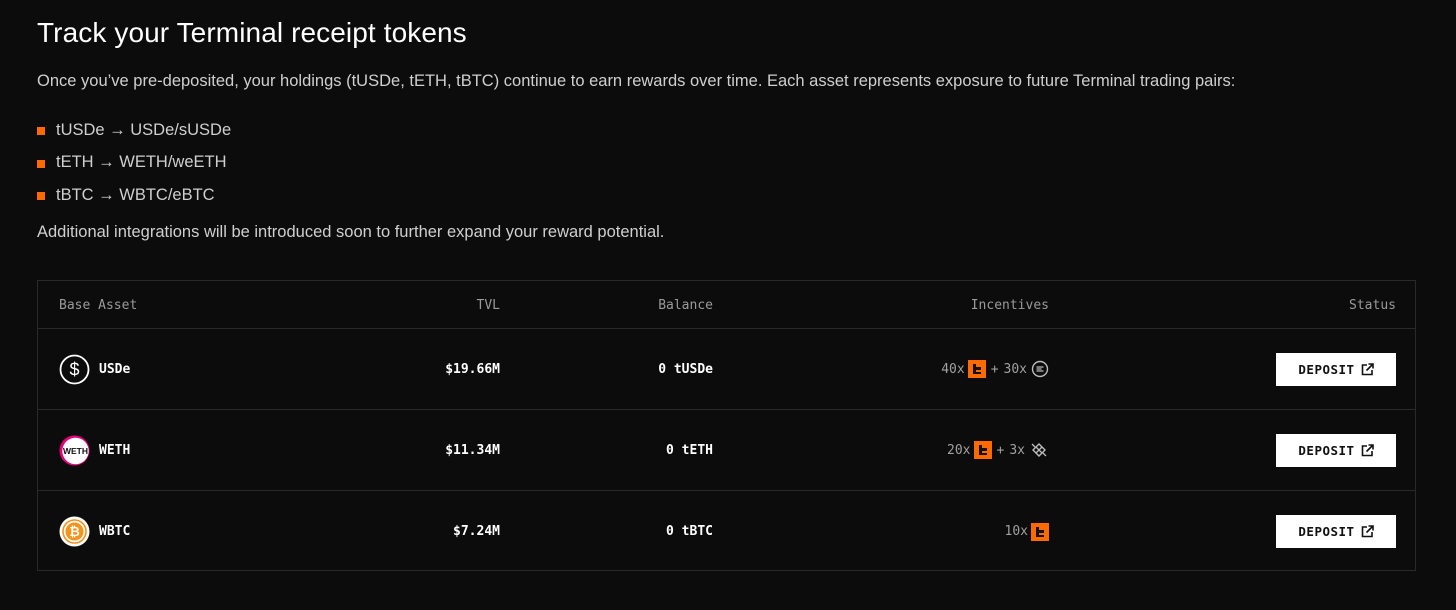 The image size is (1456, 610). Describe the element at coordinates (726, 305) in the screenshot. I see `table-header: Base Asset TVL Balance Incentives Status` at that location.